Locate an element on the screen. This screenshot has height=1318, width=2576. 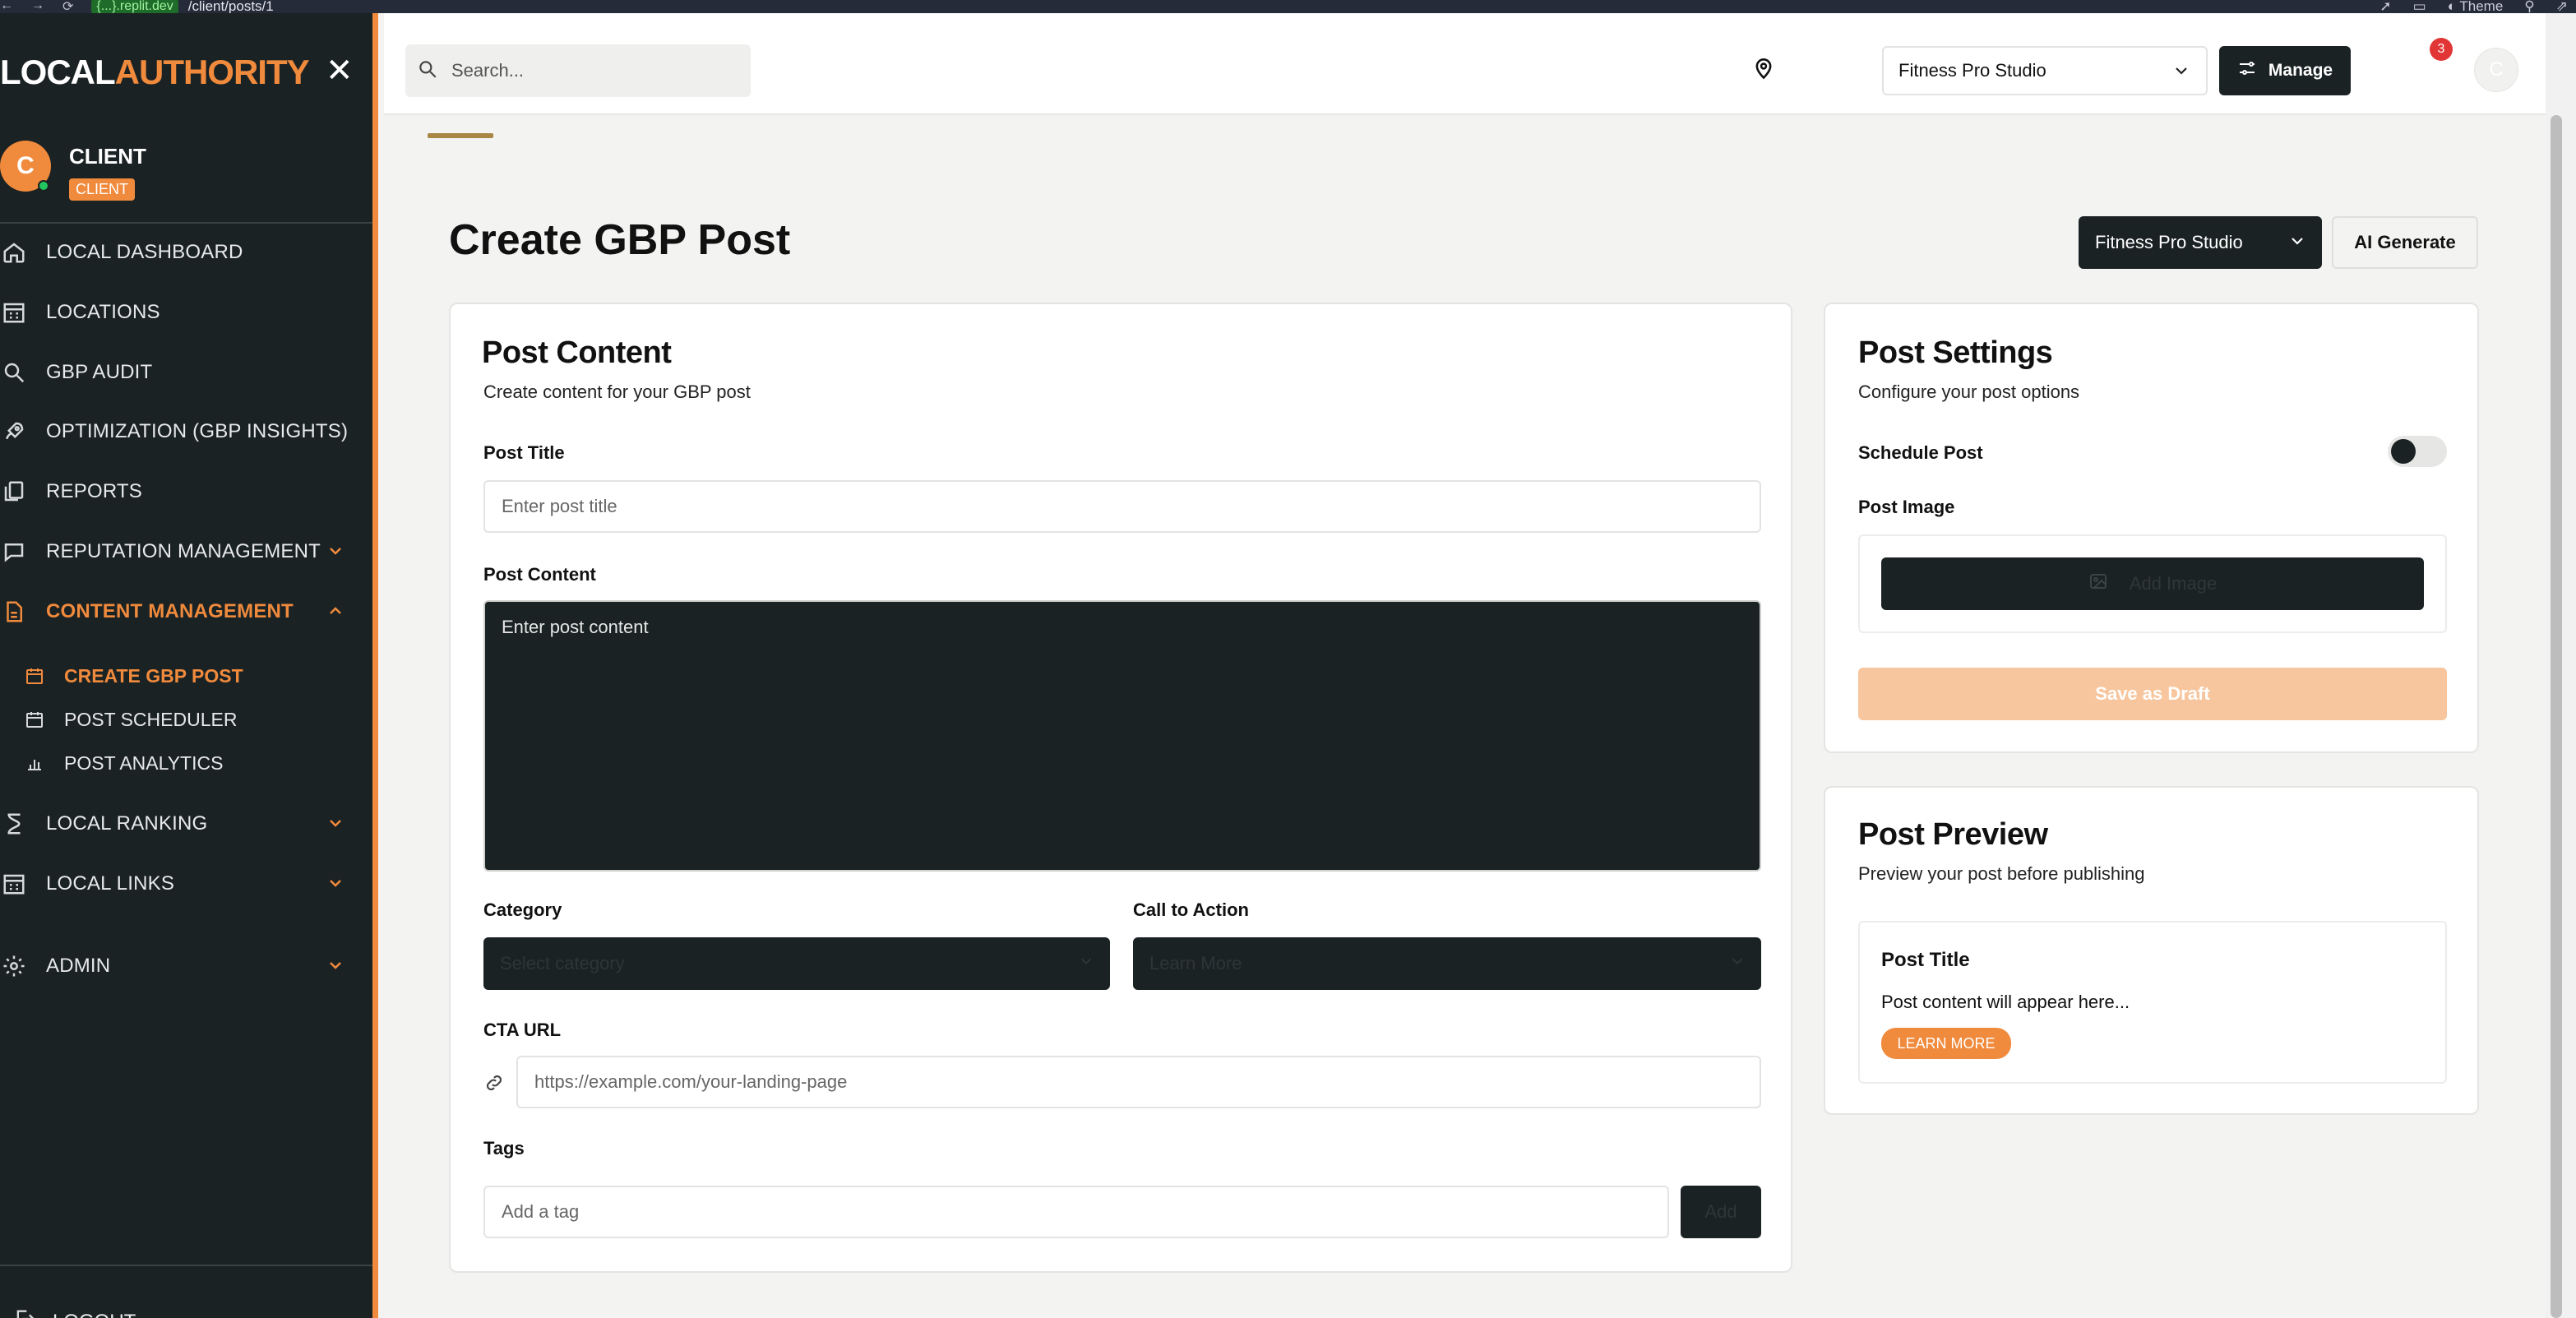
sidebar-subitem-create-gbp-post: CREATE GBP POST is located at coordinates (134, 675).